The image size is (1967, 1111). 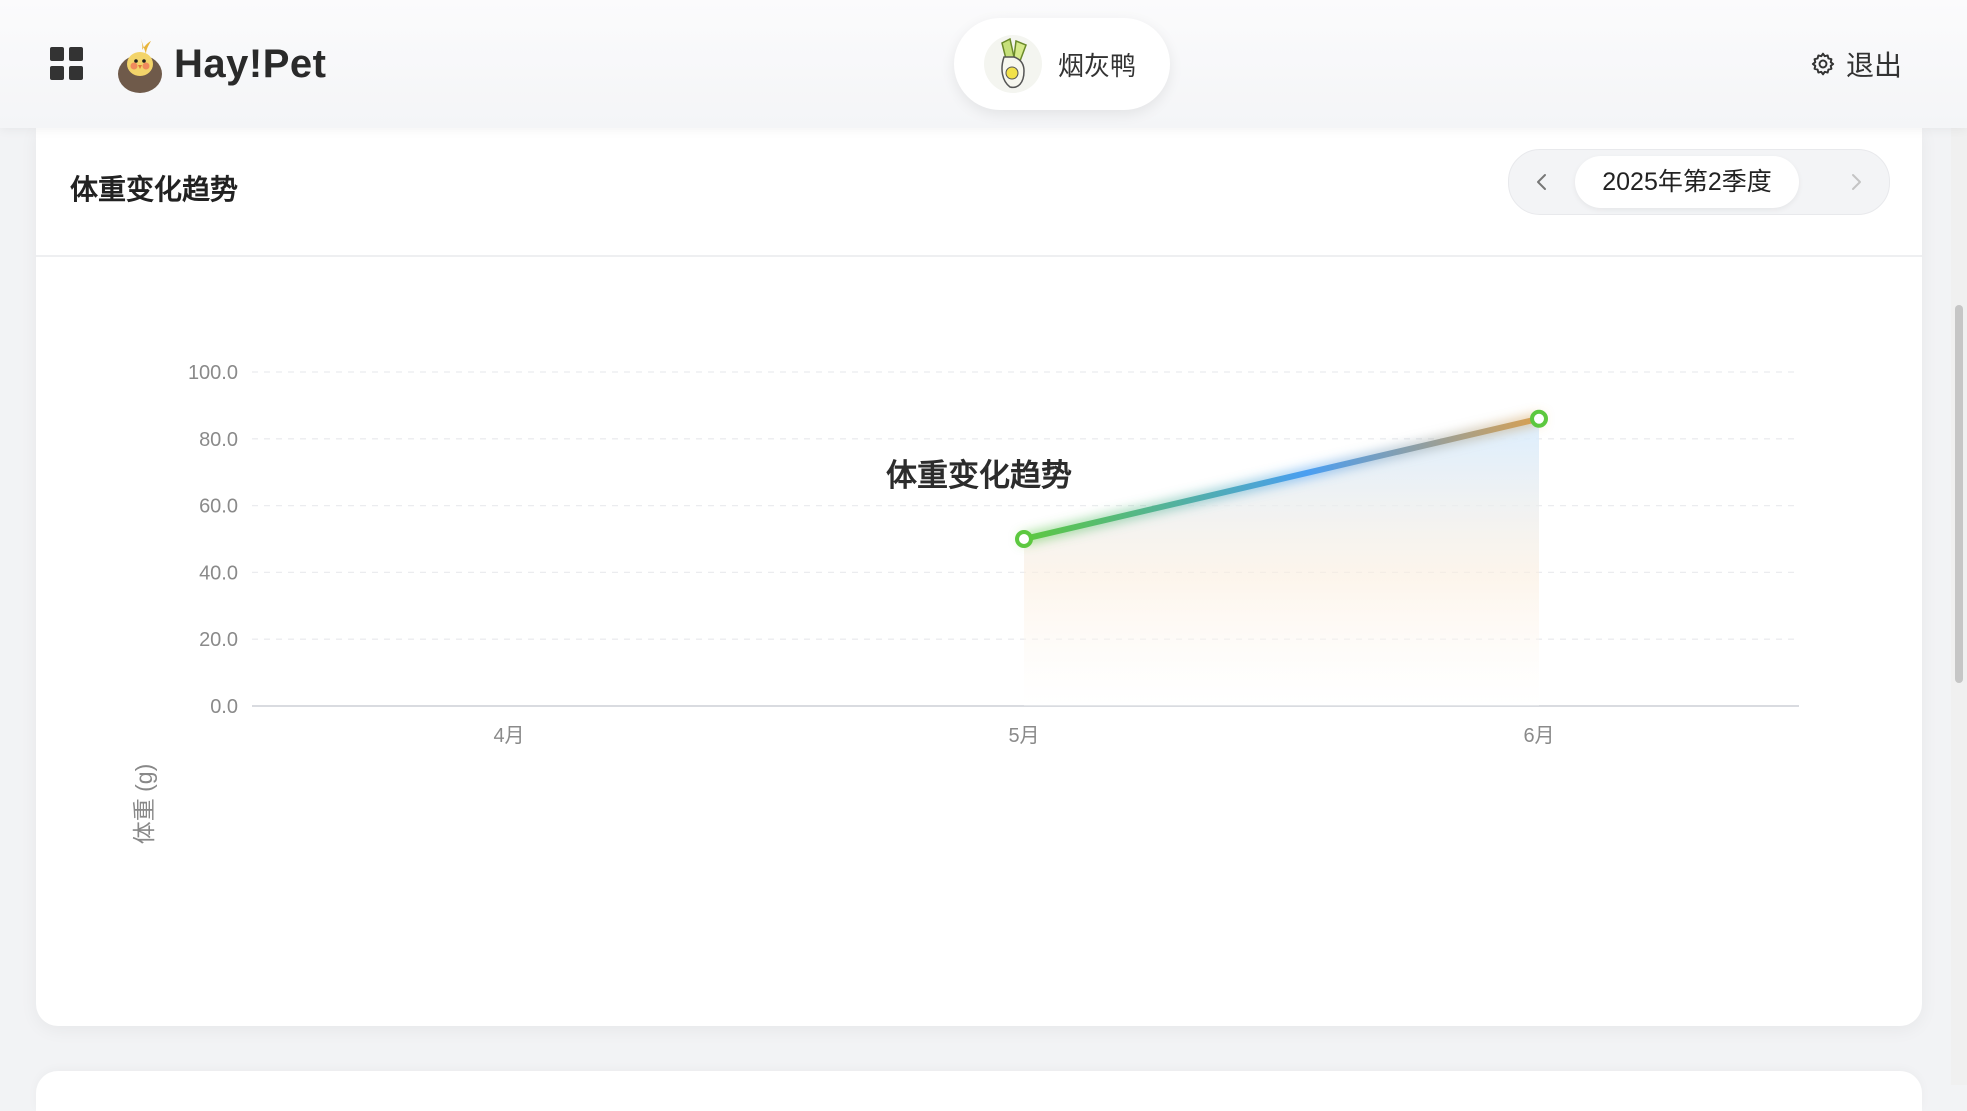 I want to click on card-title: 体重变化趋势, so click(x=154, y=189).